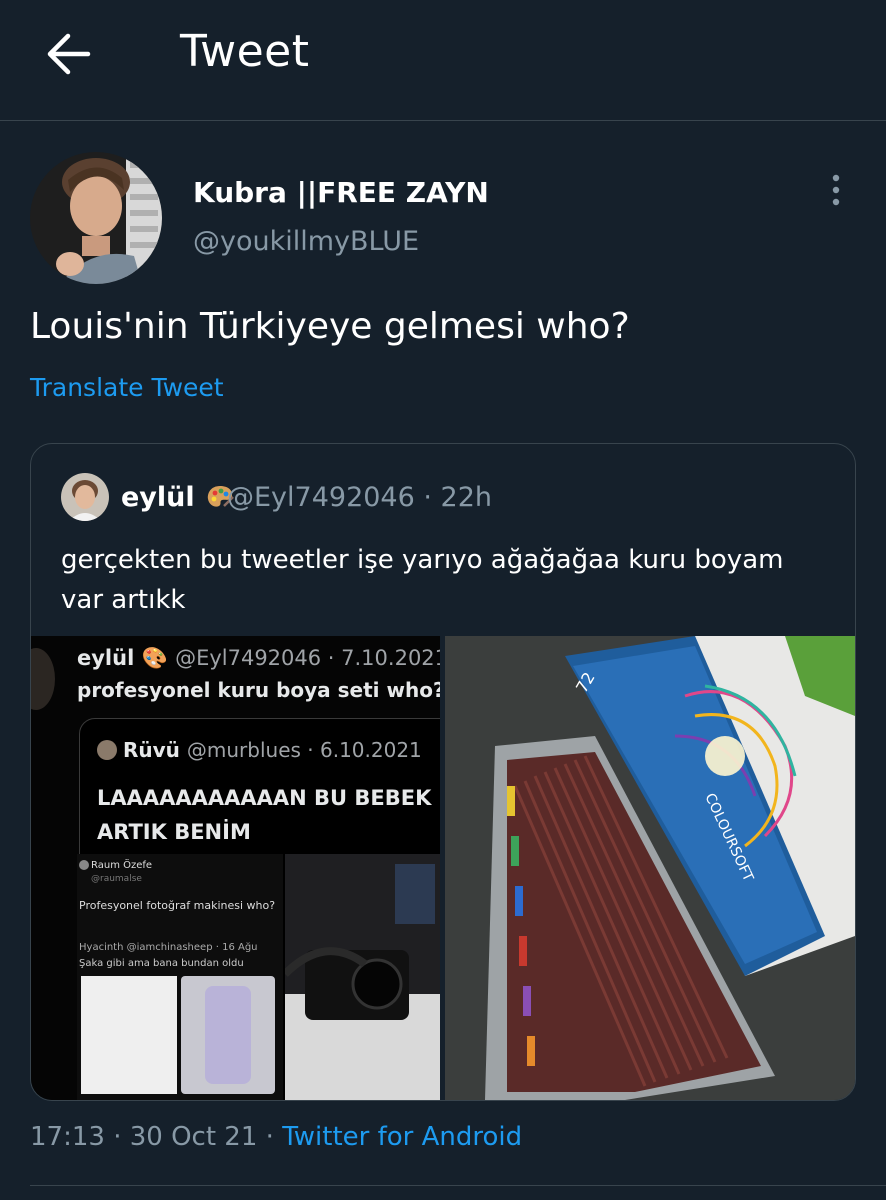 This screenshot has height=1200, width=886. Describe the element at coordinates (458, 1185) in the screenshot. I see `divider` at that location.